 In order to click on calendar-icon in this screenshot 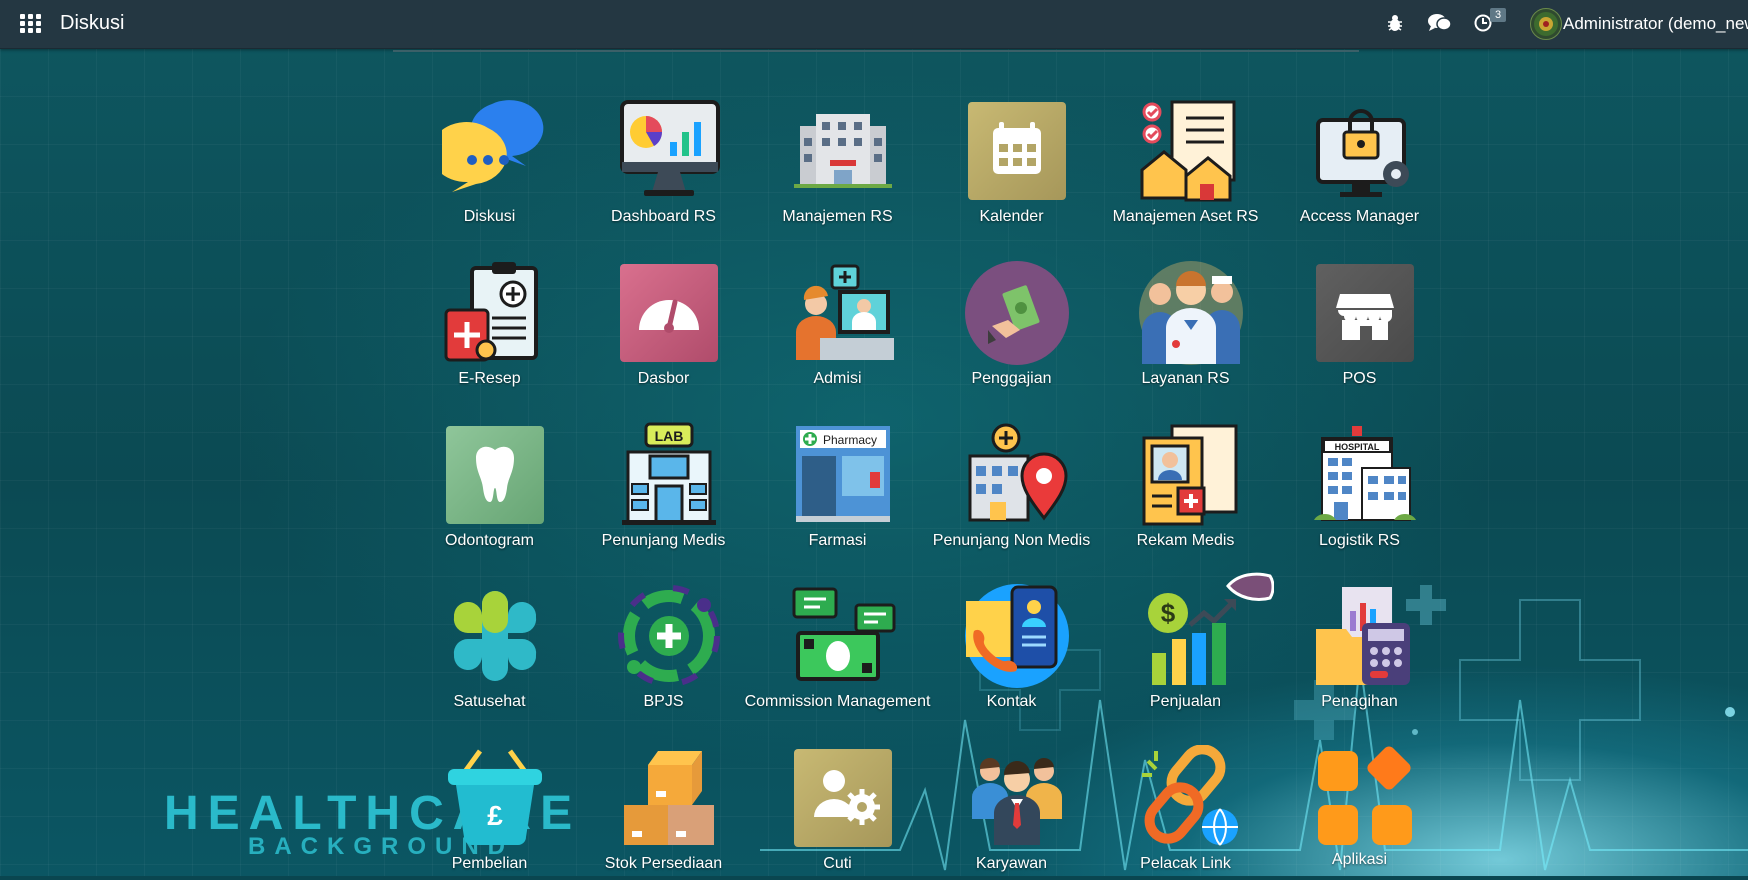, I will do `click(1017, 151)`.